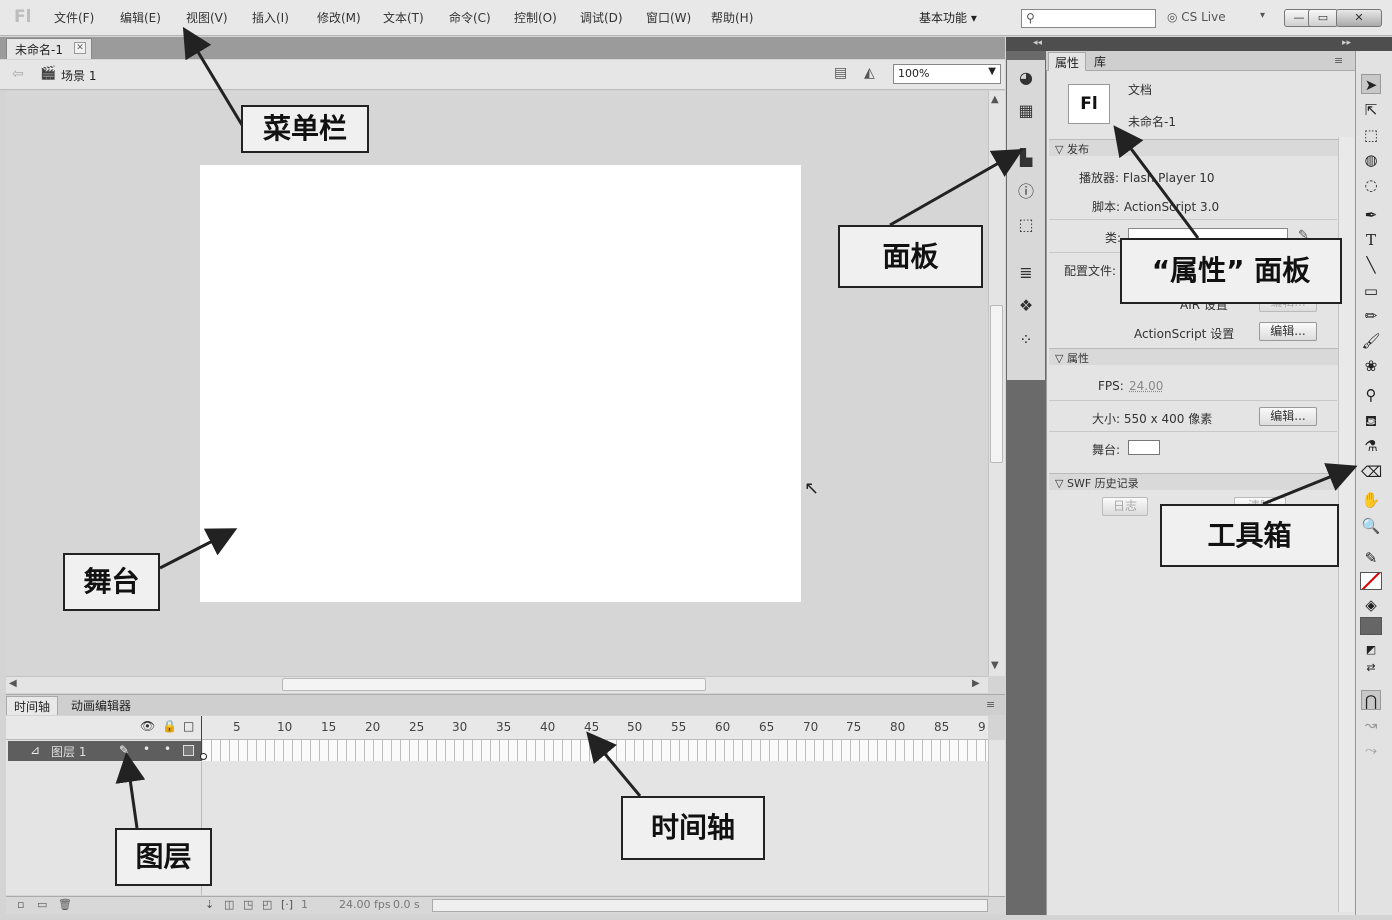 The image size is (1392, 920). Describe the element at coordinates (1026, 78) in the screenshot. I see `color-panel-icon: ◕` at that location.